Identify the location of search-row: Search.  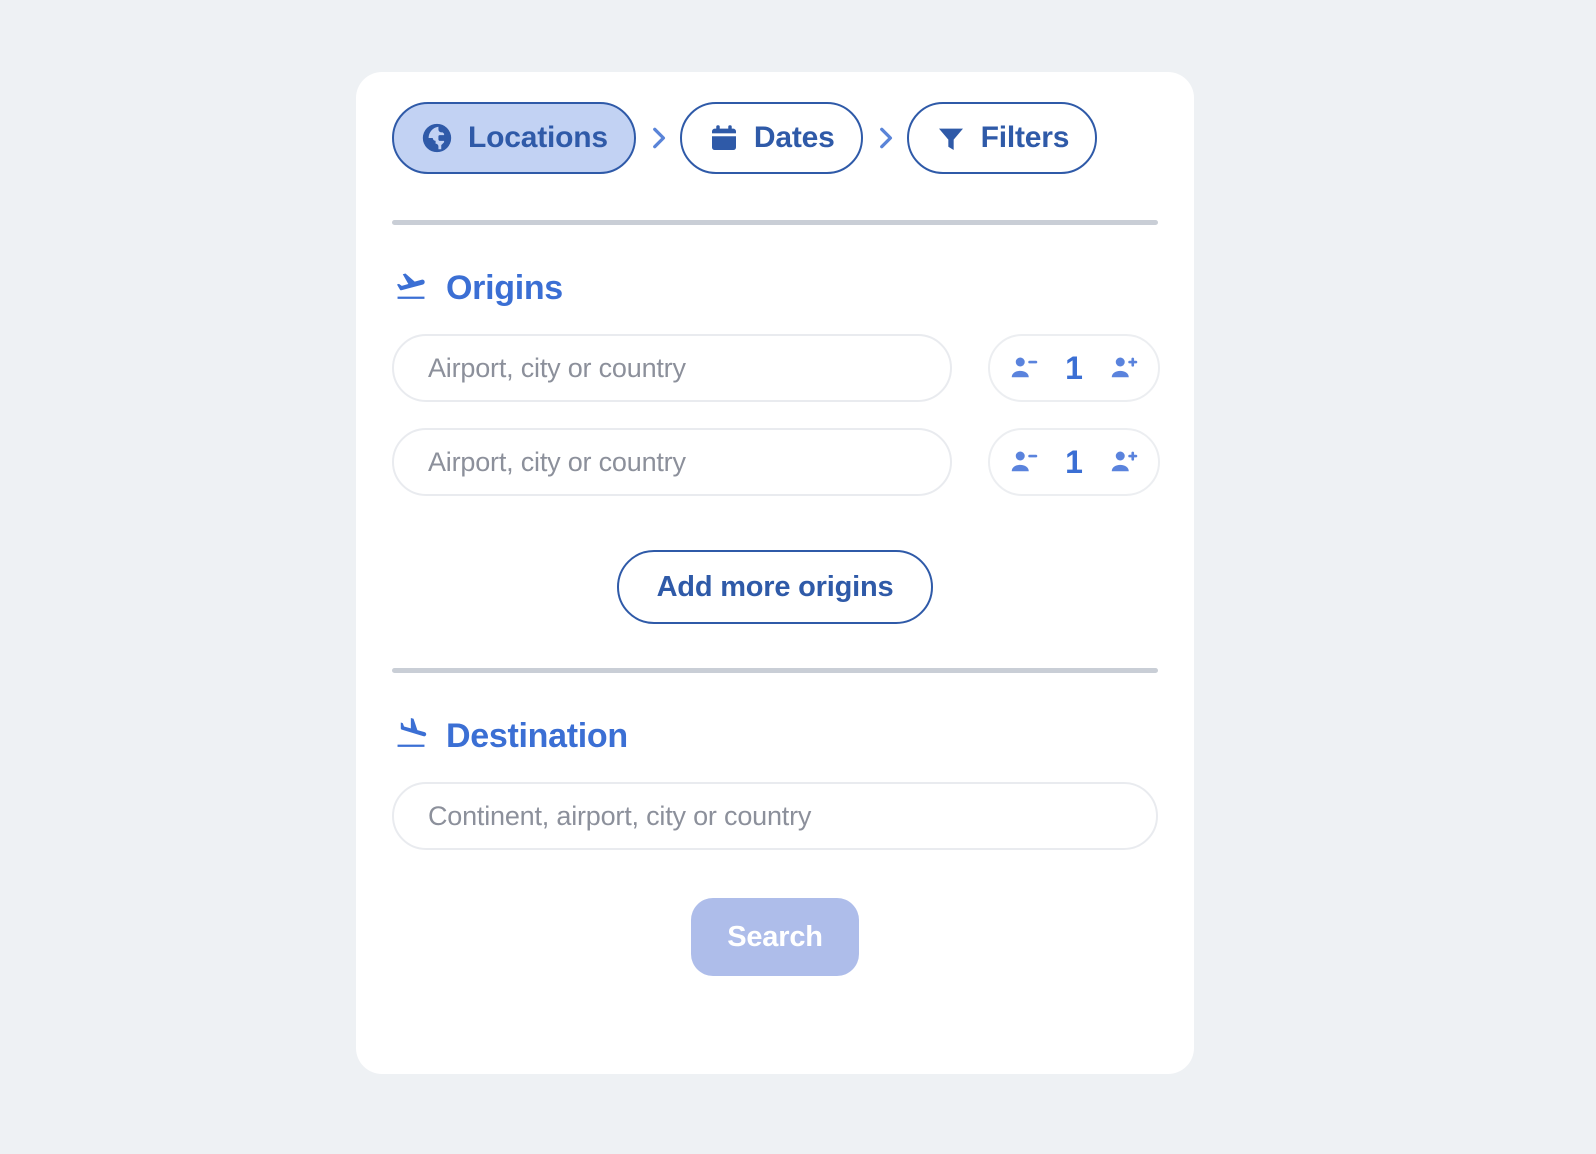
(775, 937).